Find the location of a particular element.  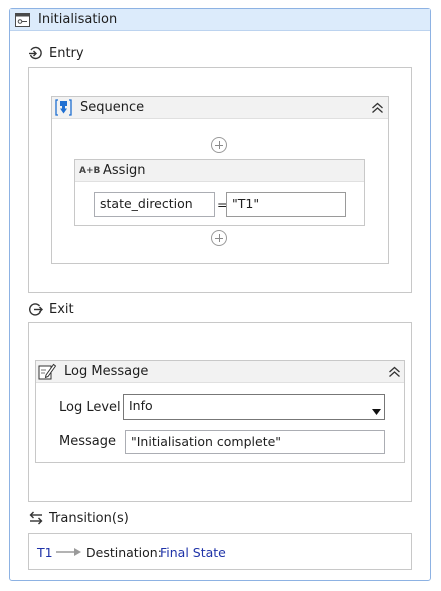

assign-to-field: state_direction is located at coordinates (154, 204).